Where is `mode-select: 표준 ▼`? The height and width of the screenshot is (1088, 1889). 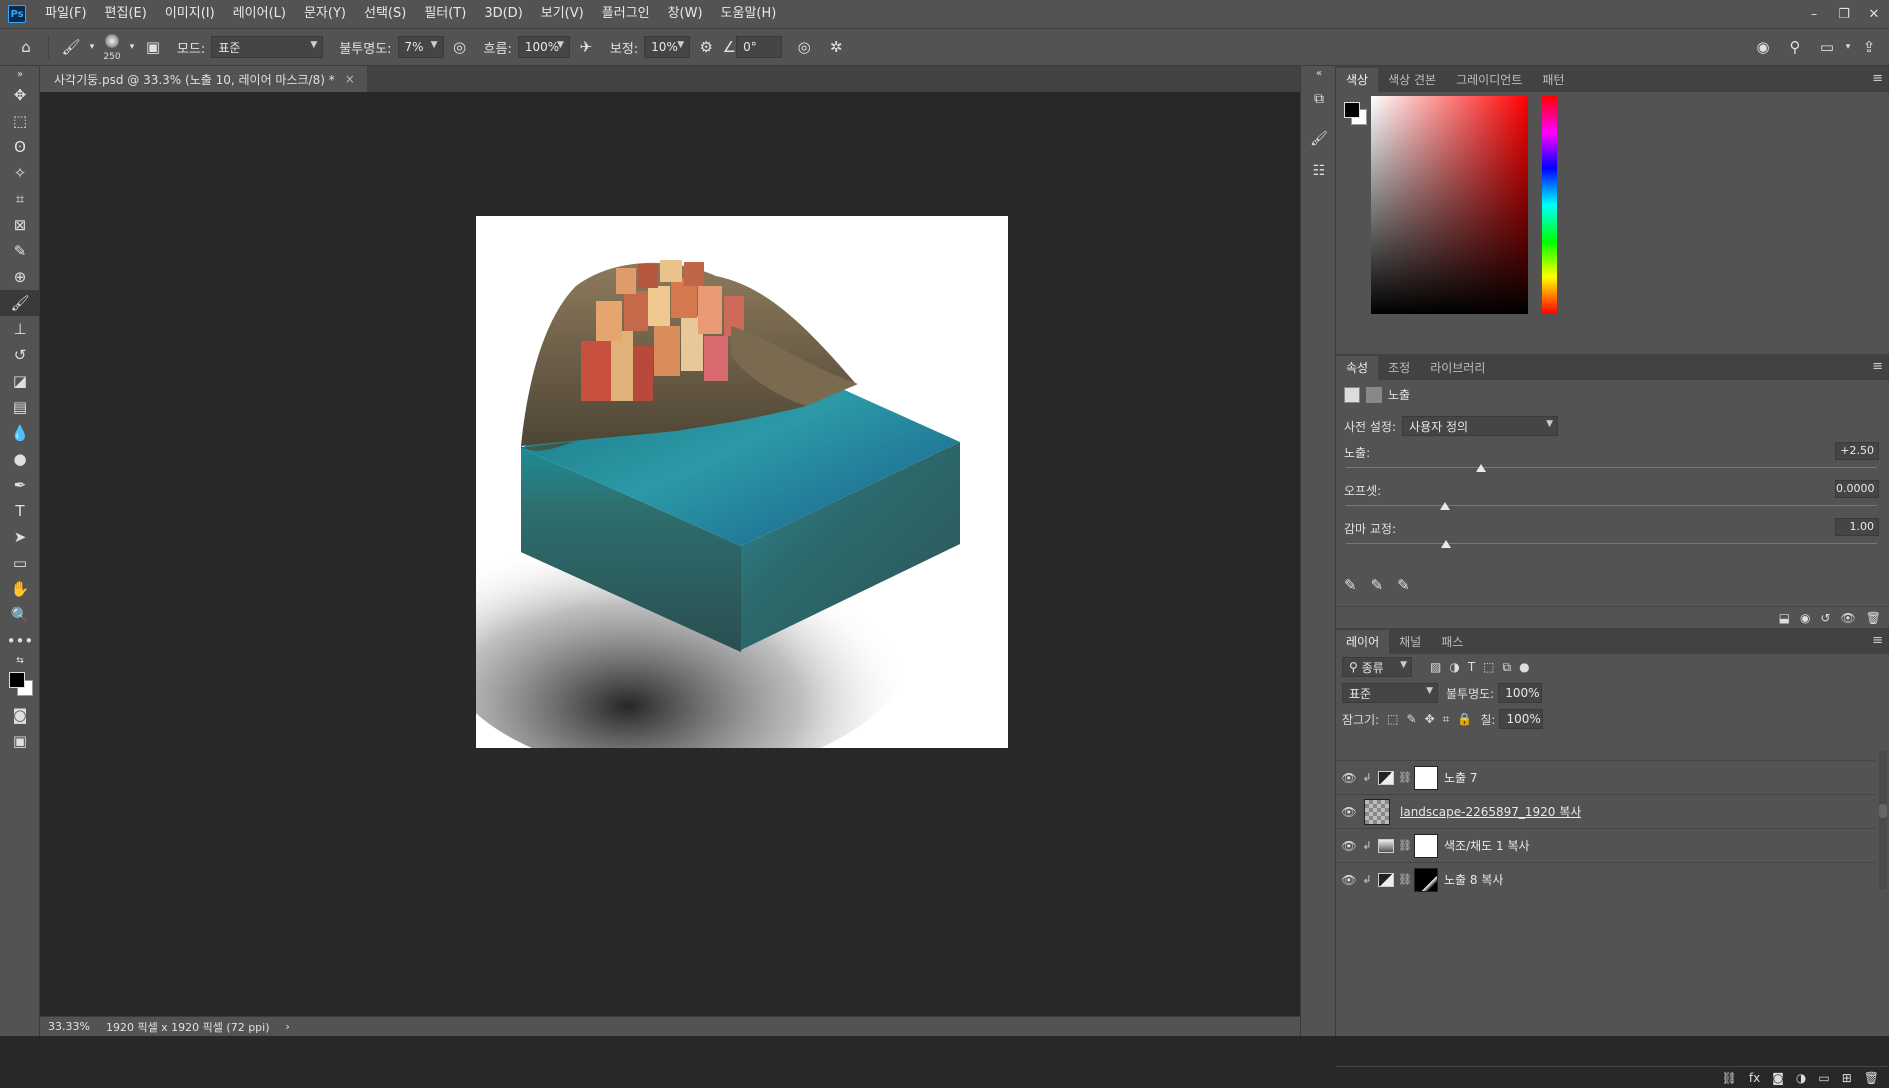 mode-select: 표준 ▼ is located at coordinates (267, 47).